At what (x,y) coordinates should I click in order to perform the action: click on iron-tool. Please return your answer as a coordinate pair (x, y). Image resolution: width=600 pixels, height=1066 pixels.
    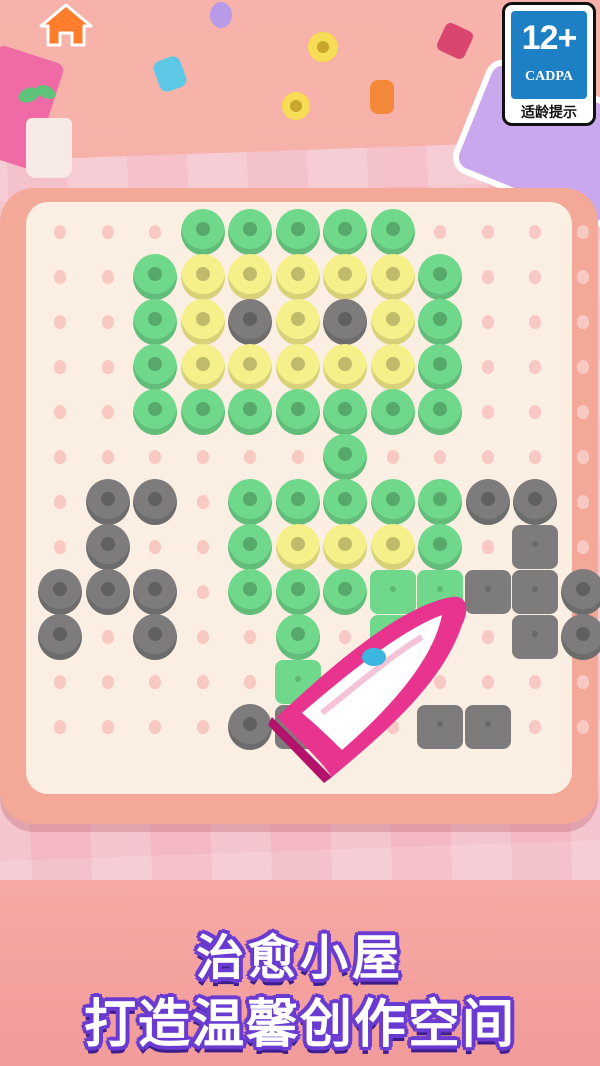
    Looking at the image, I should click on (367, 685).